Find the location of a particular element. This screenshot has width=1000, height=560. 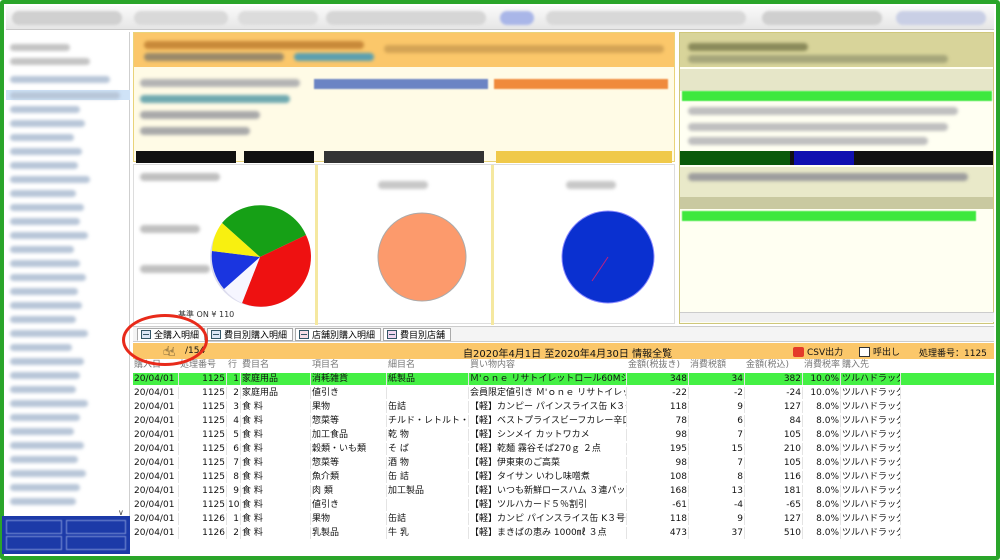

column-header: 買い物内容 is located at coordinates (548, 365).